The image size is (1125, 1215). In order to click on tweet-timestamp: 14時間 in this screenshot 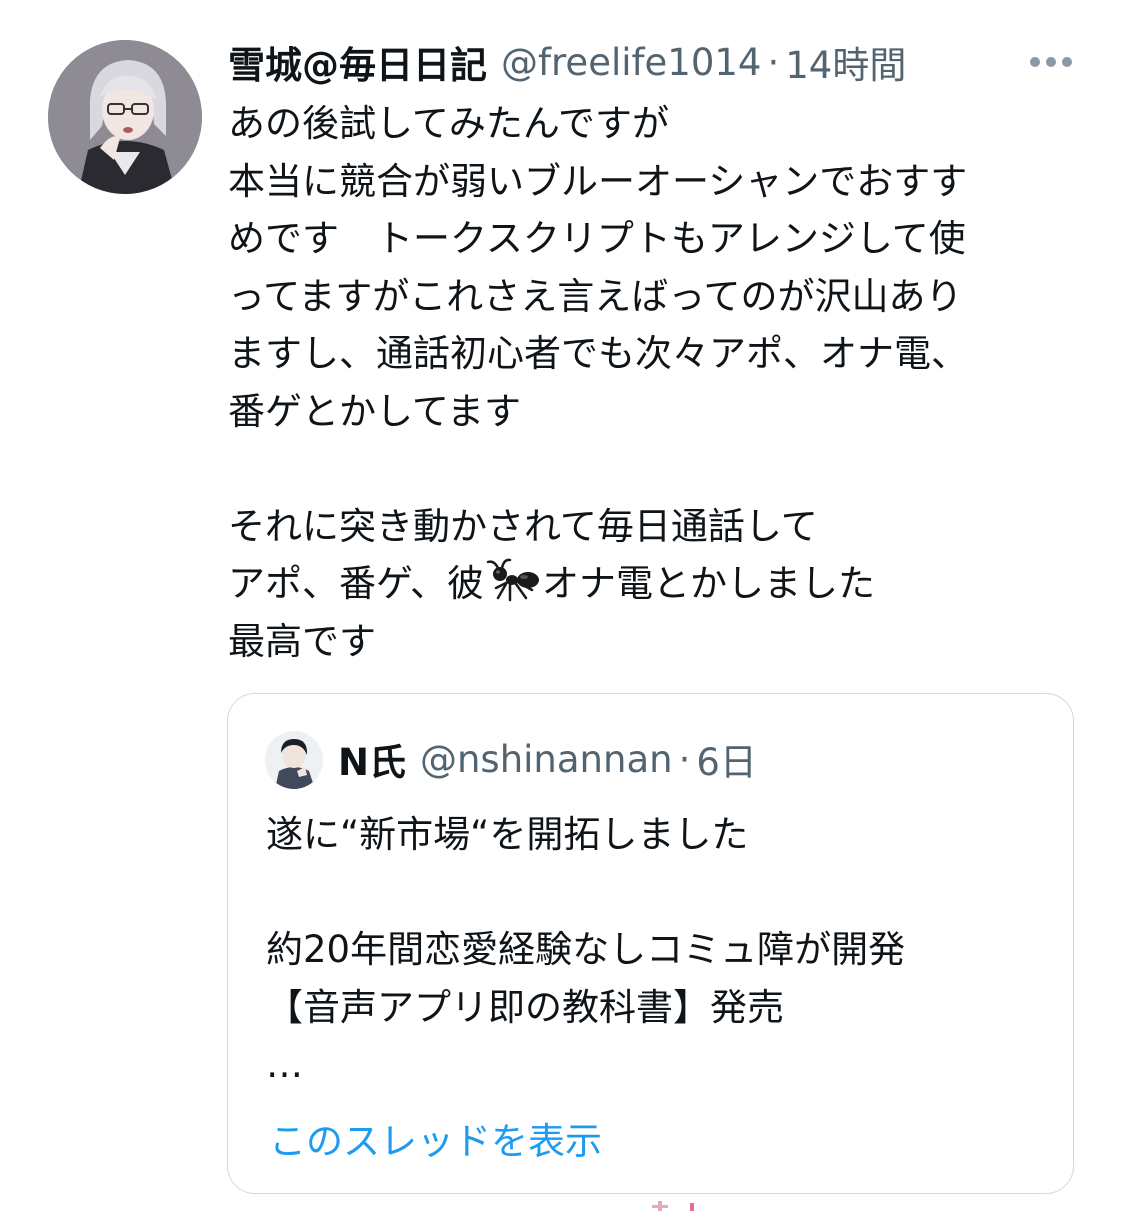, I will do `click(845, 62)`.